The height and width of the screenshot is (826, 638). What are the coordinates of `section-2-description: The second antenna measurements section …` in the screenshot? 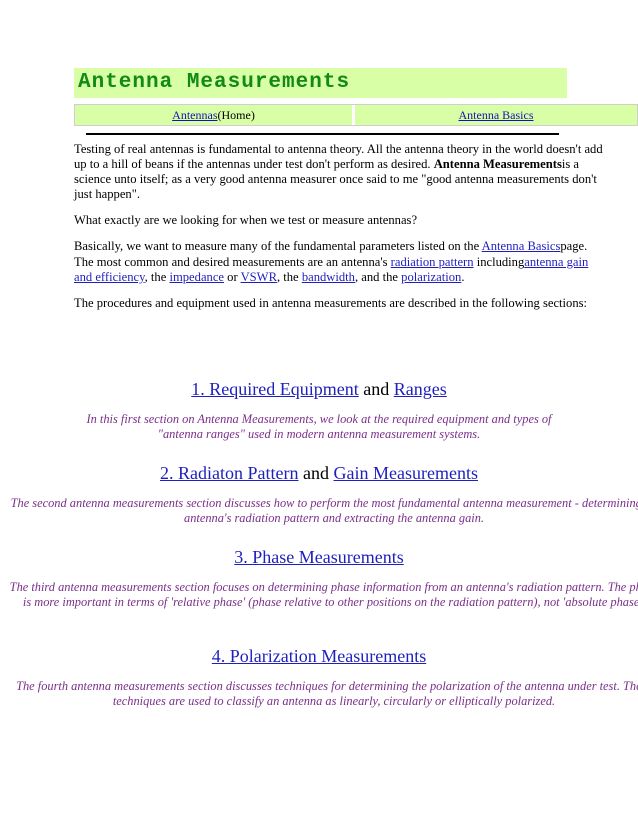 It's located at (324, 511).